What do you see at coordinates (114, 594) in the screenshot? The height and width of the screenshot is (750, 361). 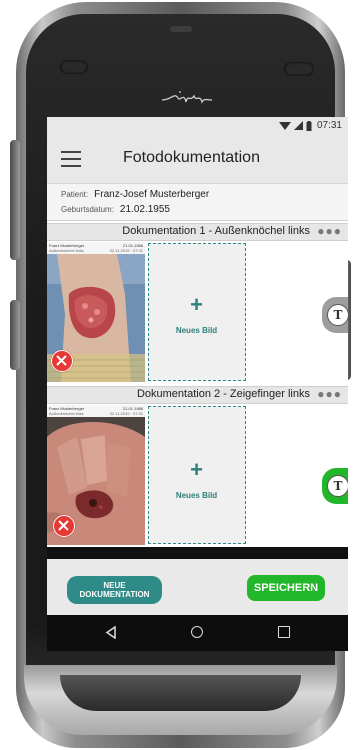 I see `new-documentation-label-line2: DOKUMENTATION` at bounding box center [114, 594].